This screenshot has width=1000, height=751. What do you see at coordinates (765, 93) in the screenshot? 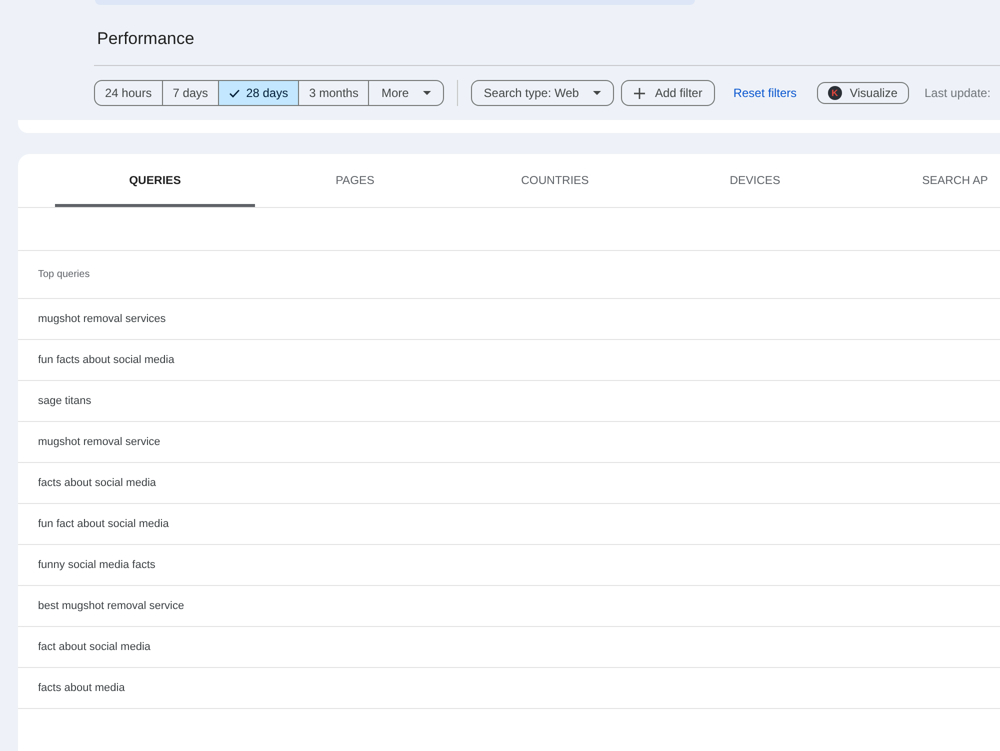
I see `reset-filters-link: Reset filters` at bounding box center [765, 93].